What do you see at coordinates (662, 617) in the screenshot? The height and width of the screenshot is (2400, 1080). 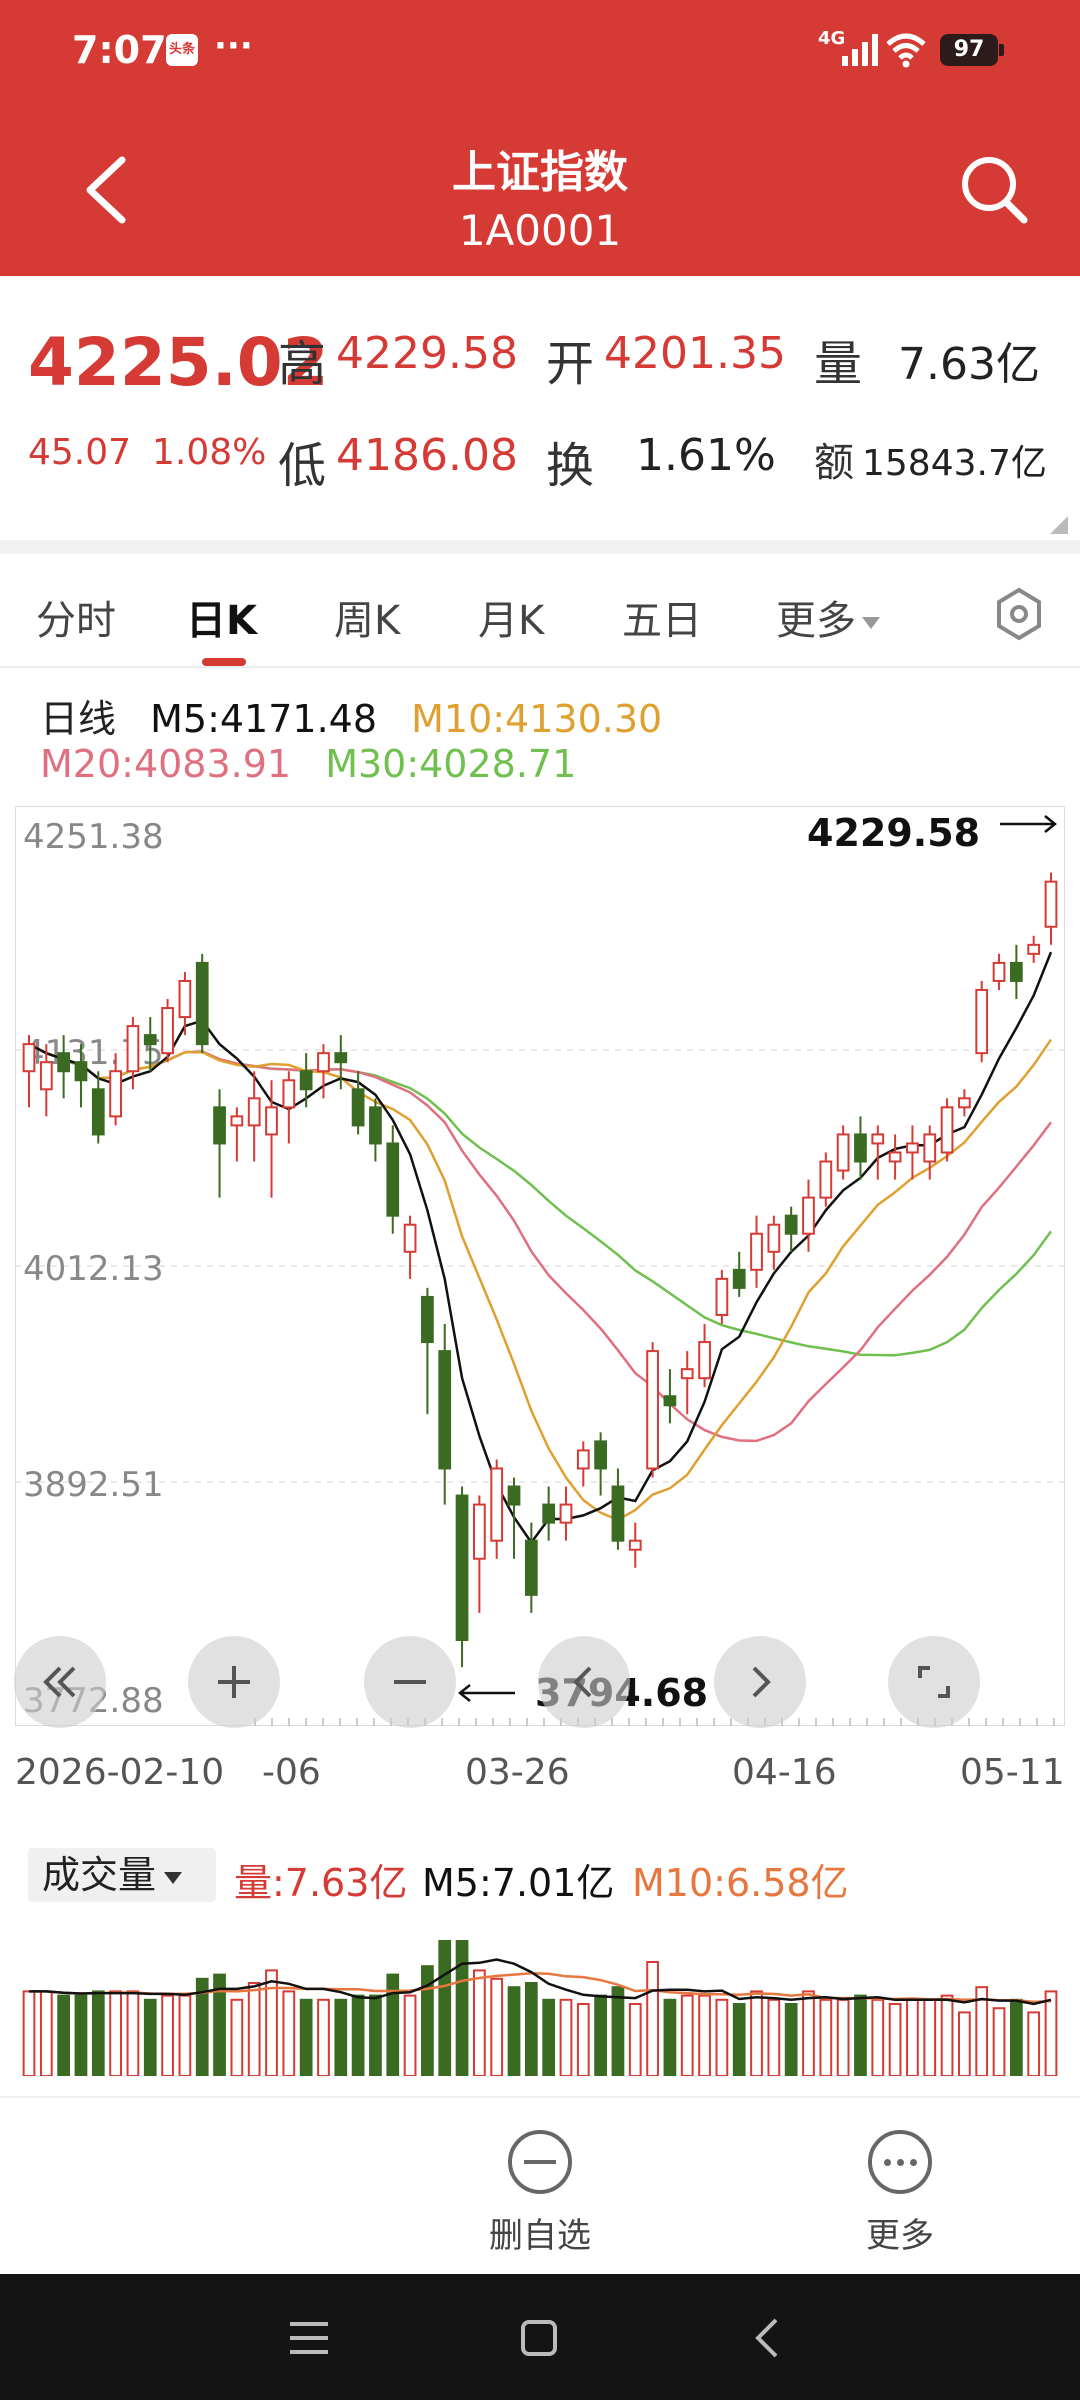 I see `tab-five-day: 五日` at bounding box center [662, 617].